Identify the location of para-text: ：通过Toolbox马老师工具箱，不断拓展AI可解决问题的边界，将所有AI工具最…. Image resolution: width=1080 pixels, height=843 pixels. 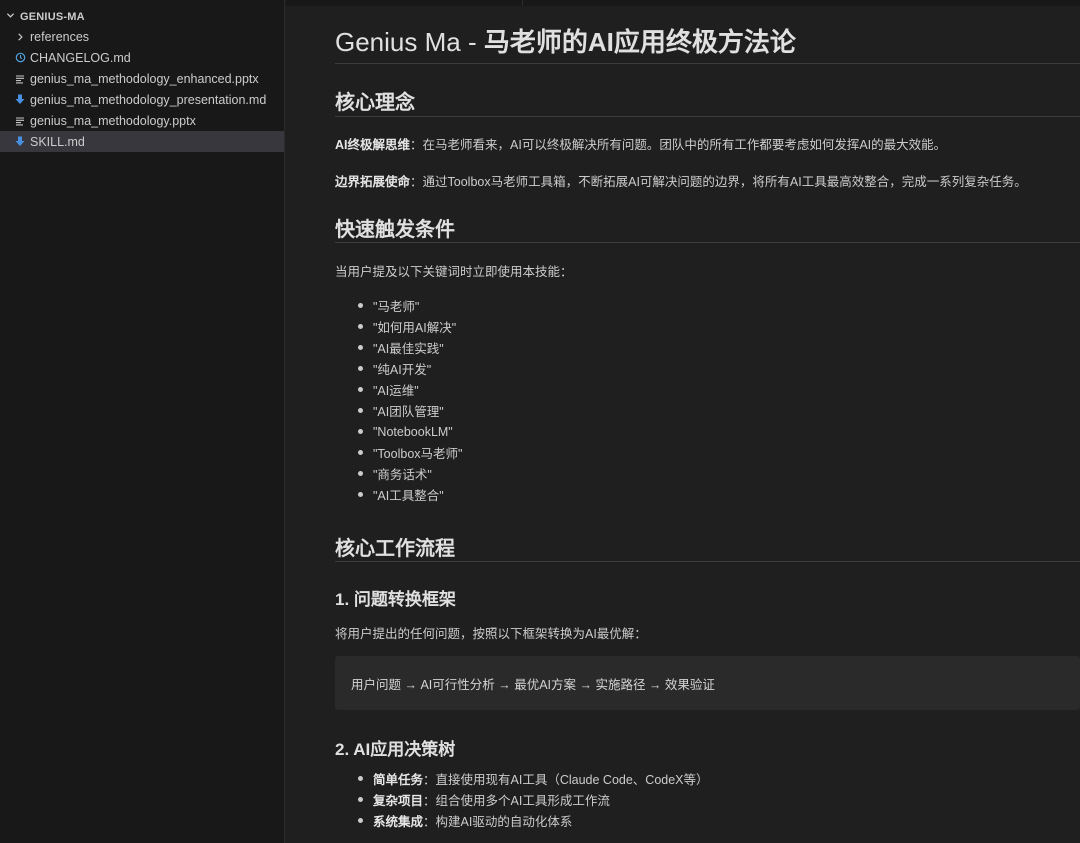
(718, 182).